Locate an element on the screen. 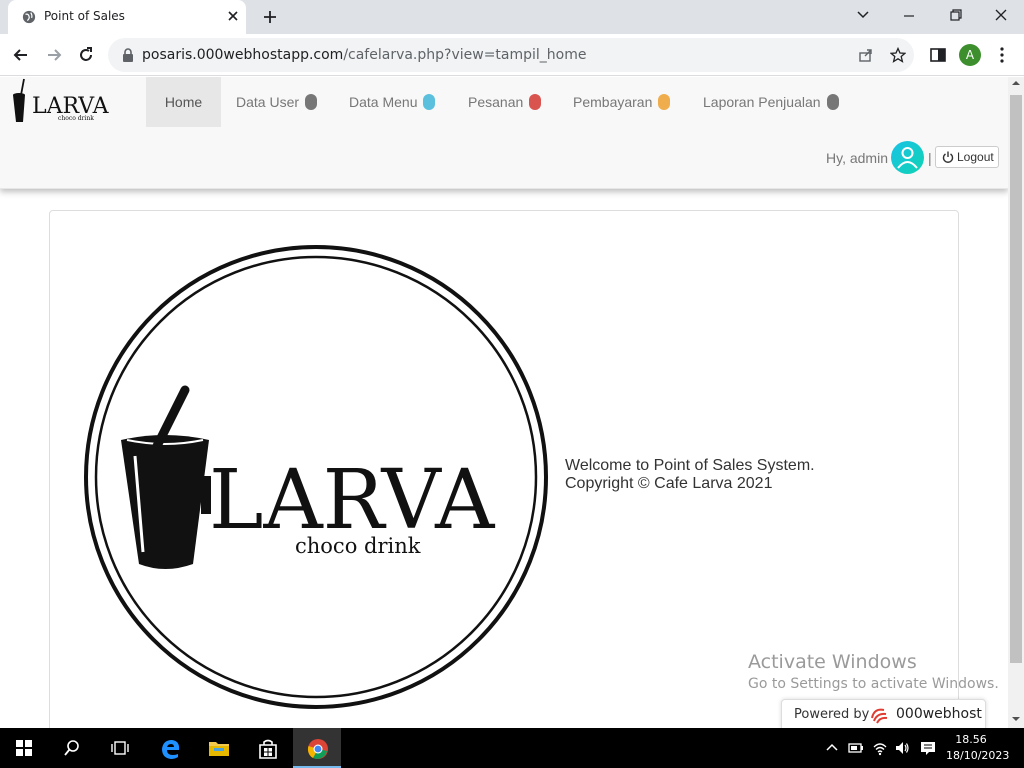 The height and width of the screenshot is (768, 1024). nav-data-user: Data User is located at coordinates (277, 102).